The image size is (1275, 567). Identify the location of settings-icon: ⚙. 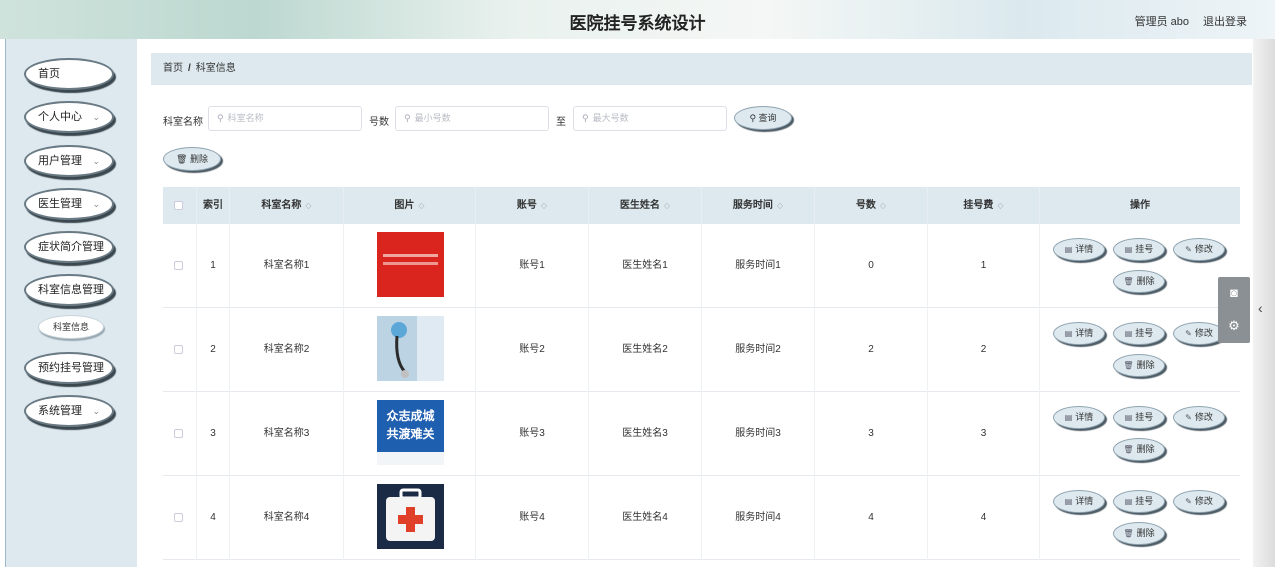
(1234, 326).